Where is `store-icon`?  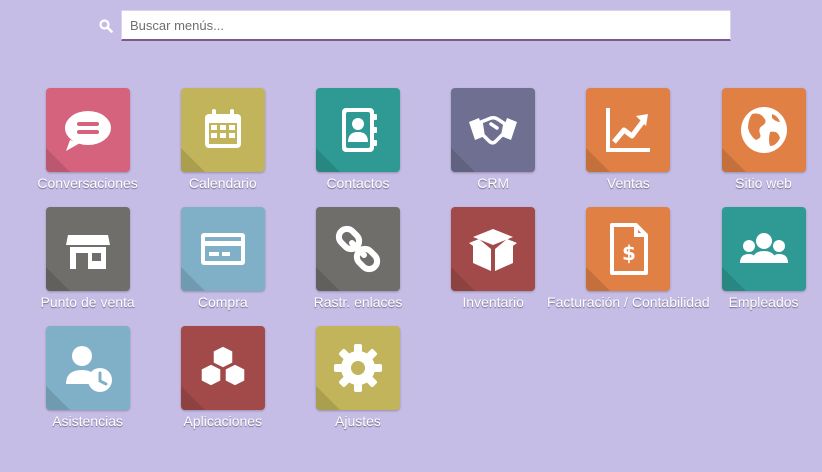
store-icon is located at coordinates (87, 252).